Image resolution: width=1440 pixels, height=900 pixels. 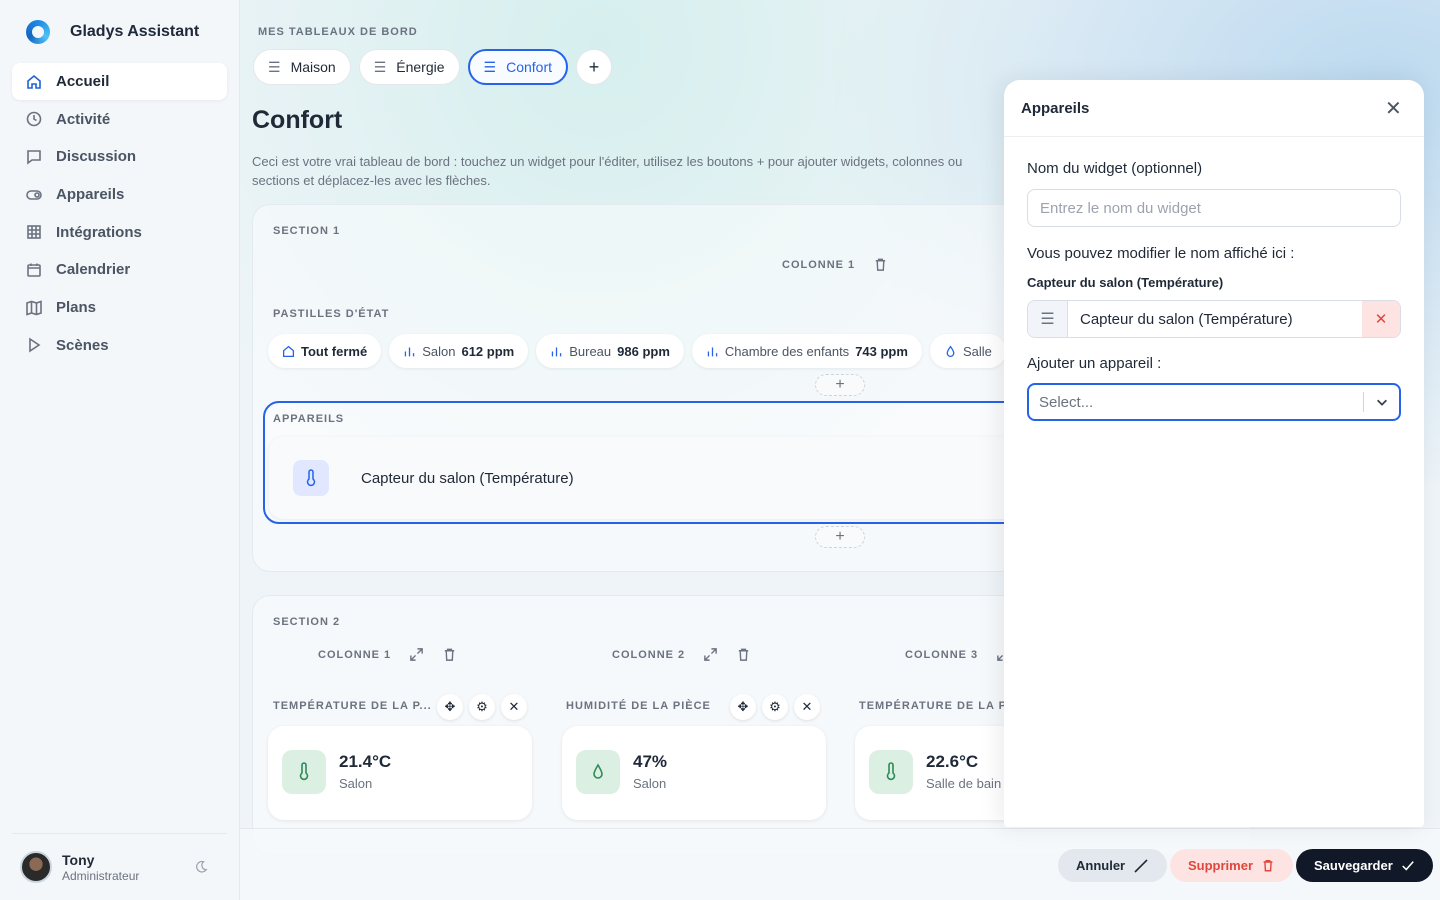 What do you see at coordinates (1381, 319) in the screenshot?
I see `remove-device-button: ✕` at bounding box center [1381, 319].